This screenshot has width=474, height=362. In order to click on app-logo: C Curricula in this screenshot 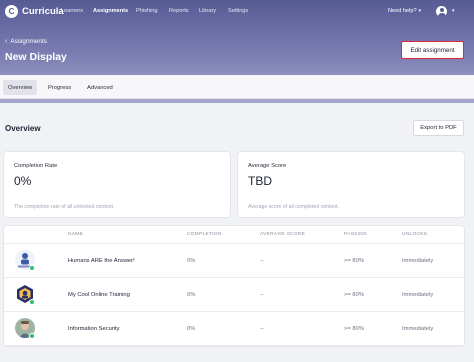, I will do `click(34, 11)`.